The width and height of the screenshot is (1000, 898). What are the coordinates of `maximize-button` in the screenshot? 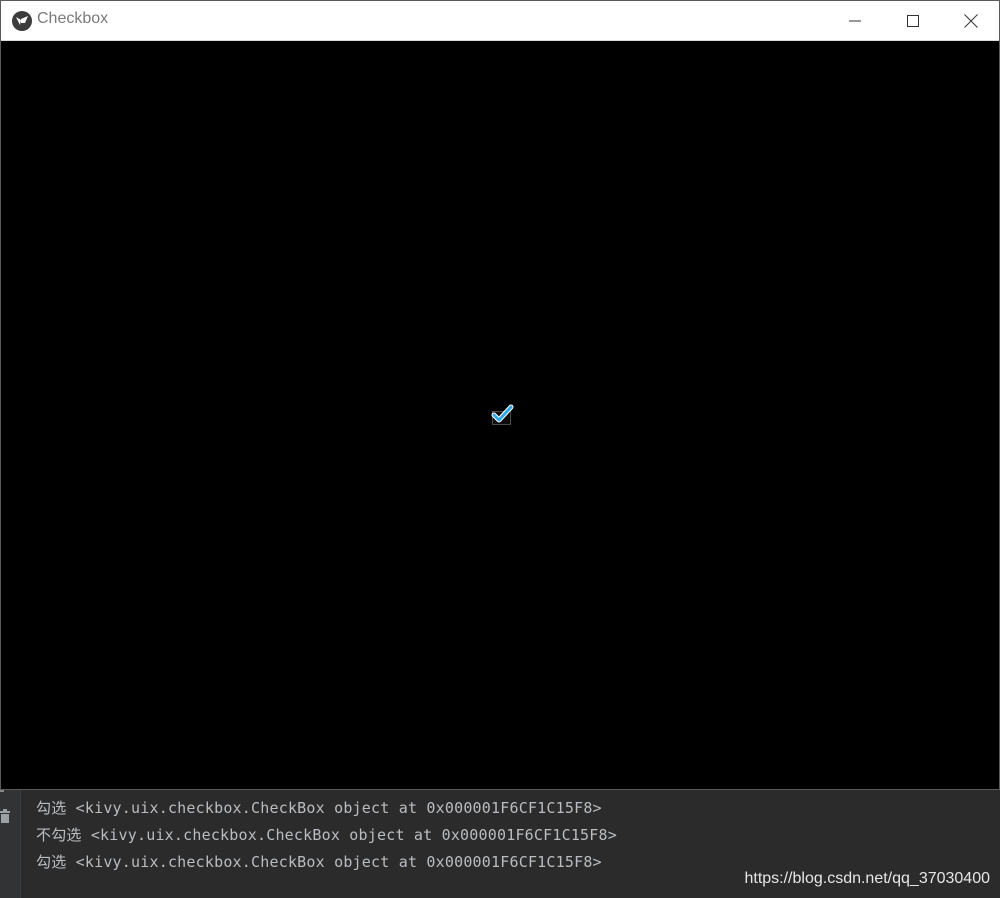 It's located at (913, 21).